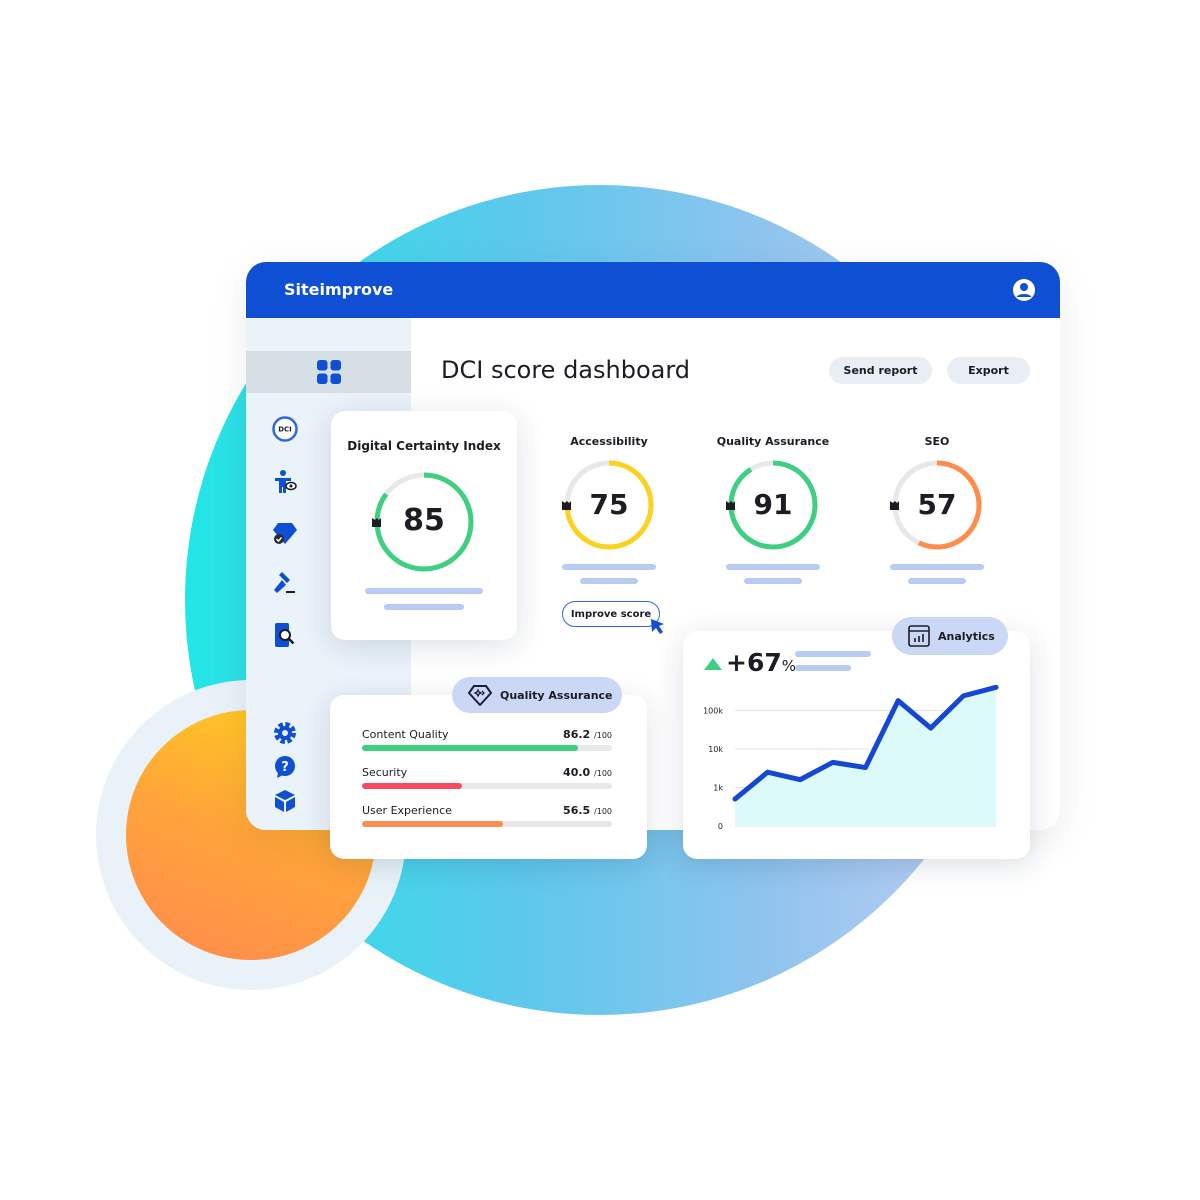 This screenshot has width=1200, height=1200. I want to click on y-tick-label: 10k, so click(715, 749).